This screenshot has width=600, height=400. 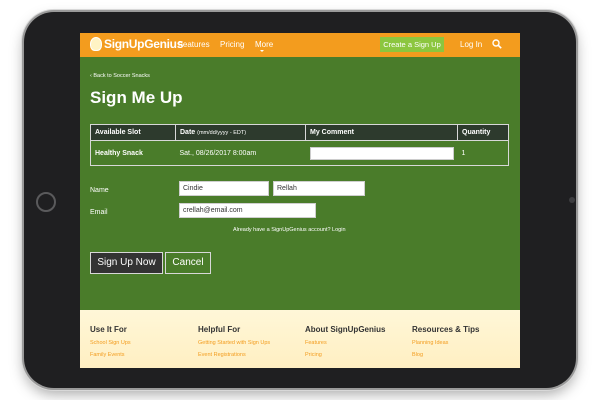 I want to click on create-signup-button: Create a Sign Up, so click(x=412, y=44).